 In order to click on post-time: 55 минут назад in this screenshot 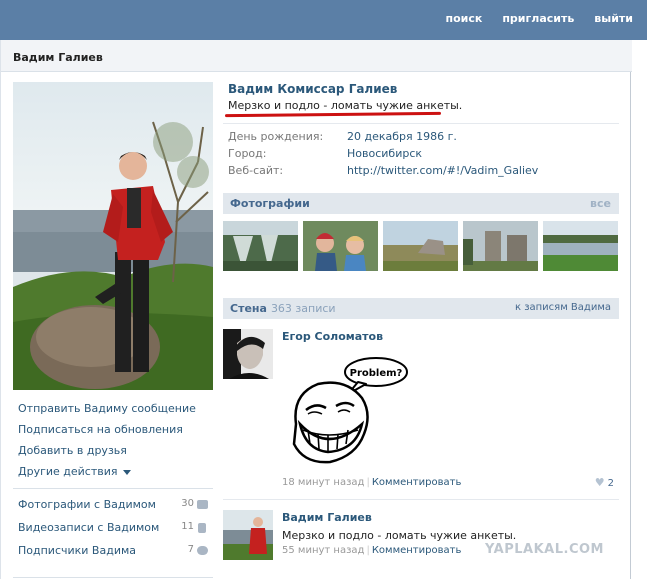, I will do `click(323, 550)`.